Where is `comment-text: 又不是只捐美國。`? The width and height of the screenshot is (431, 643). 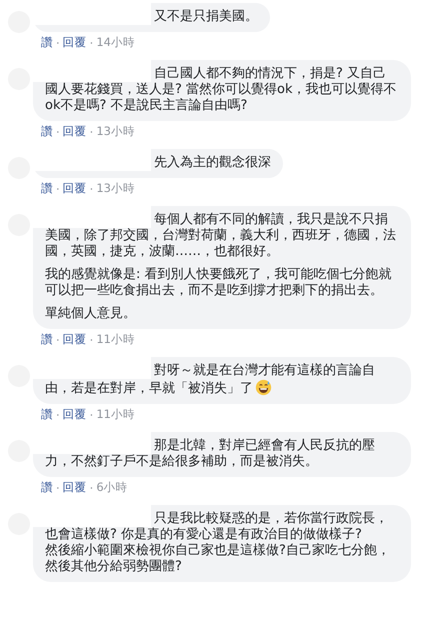 comment-text: 又不是只捐美國。 is located at coordinates (205, 17).